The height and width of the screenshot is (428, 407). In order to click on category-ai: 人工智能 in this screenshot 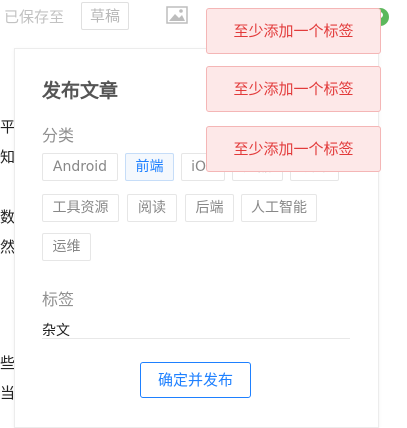, I will do `click(279, 208)`.